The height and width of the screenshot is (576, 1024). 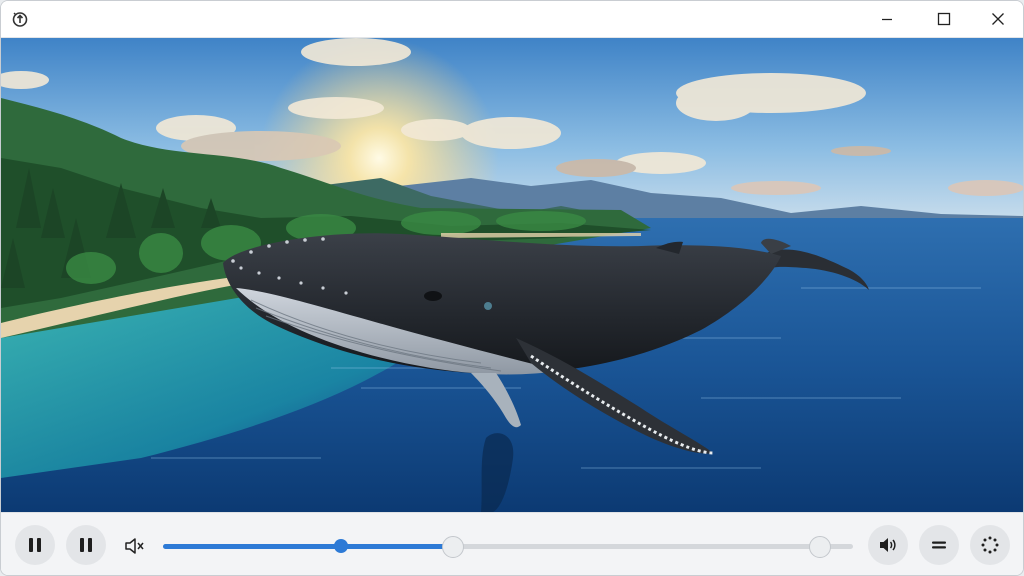 I want to click on close-button, so click(x=998, y=19).